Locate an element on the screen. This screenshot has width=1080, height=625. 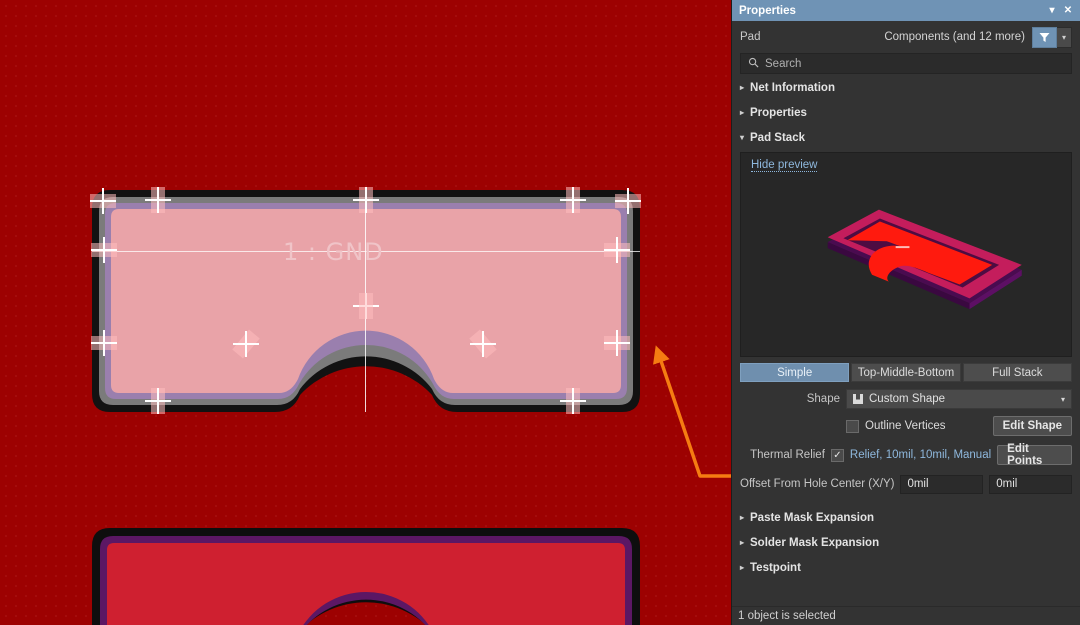
offset-from-hole-center-row: Offset From Hole Center (X/Y) 0mil 0mil is located at coordinates (906, 484).